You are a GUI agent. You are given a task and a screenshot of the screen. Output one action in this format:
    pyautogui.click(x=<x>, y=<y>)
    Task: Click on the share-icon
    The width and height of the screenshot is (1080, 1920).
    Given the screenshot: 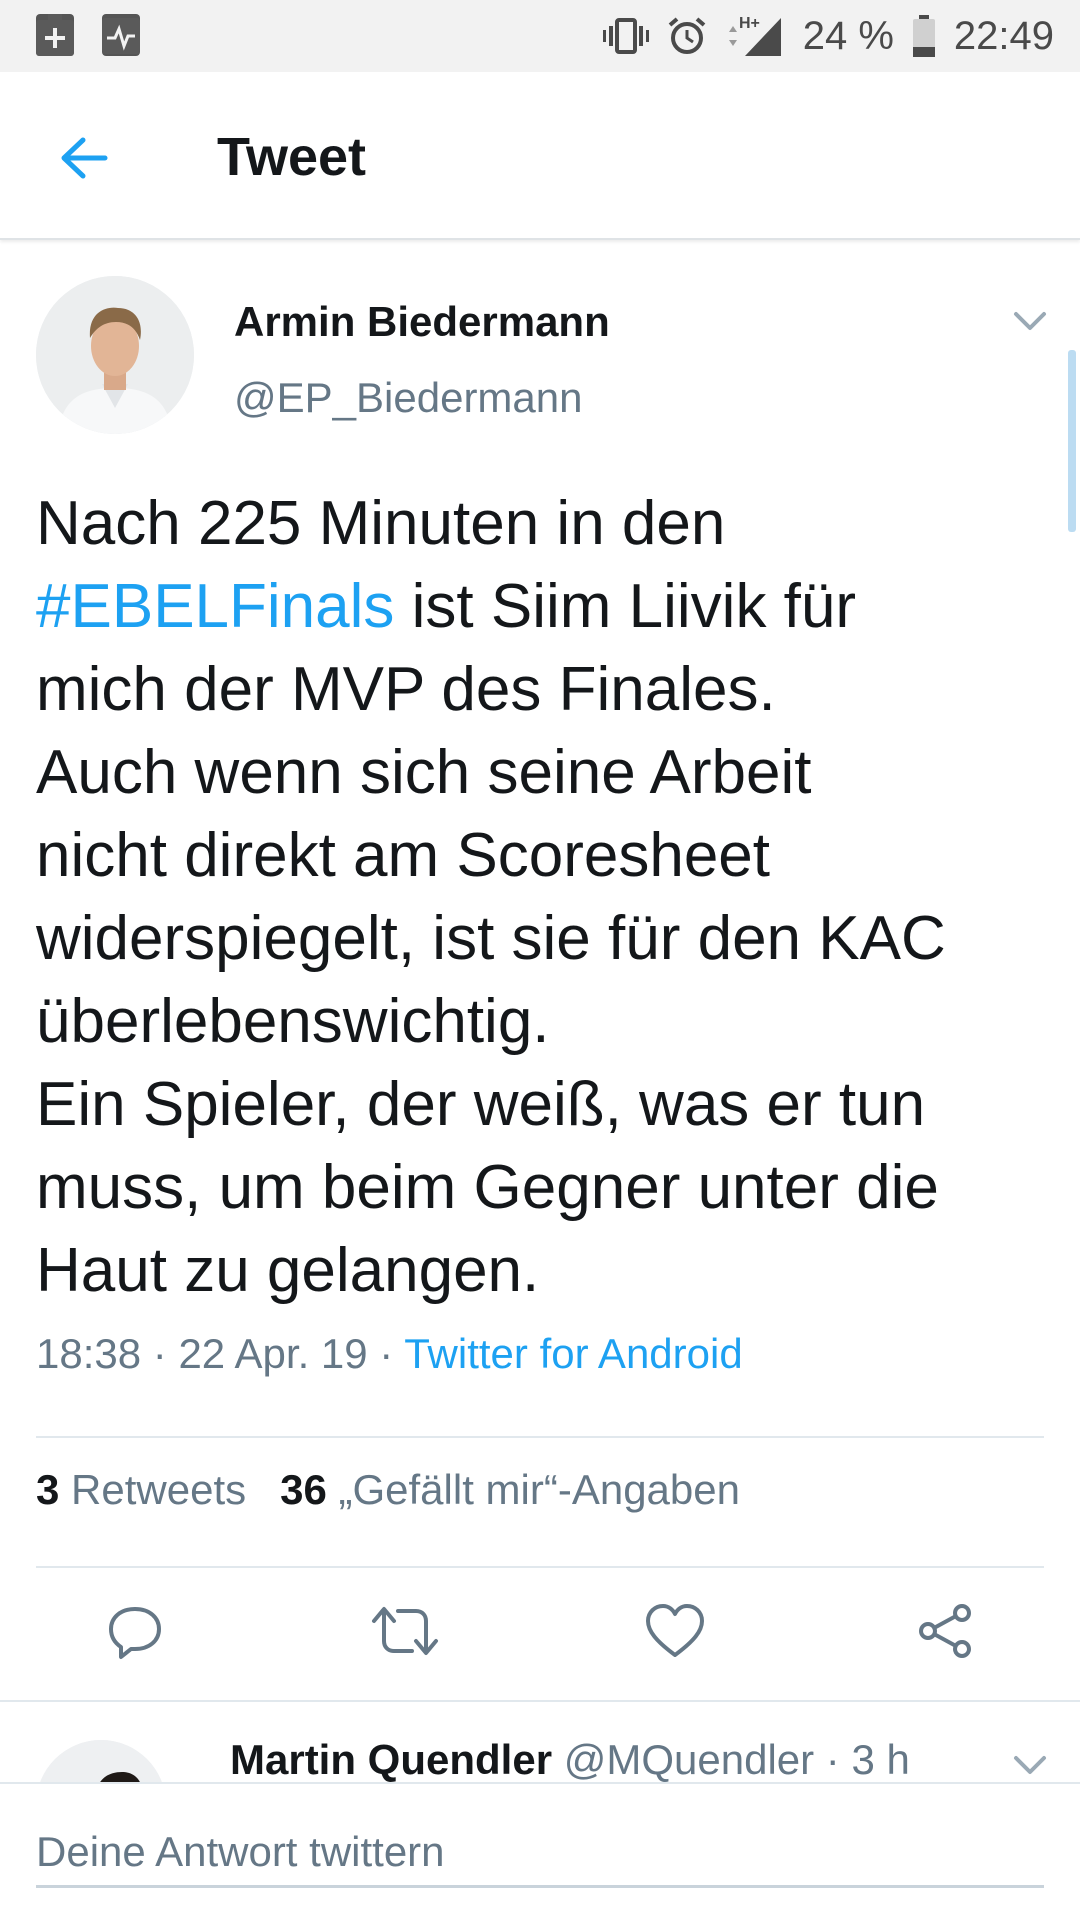 What is the action you would take?
    pyautogui.click(x=945, y=1631)
    